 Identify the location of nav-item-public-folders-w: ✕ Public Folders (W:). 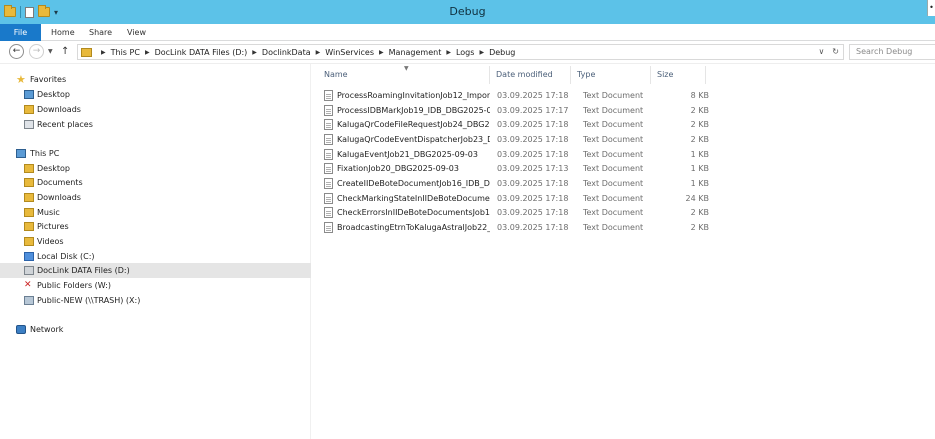
(155, 285).